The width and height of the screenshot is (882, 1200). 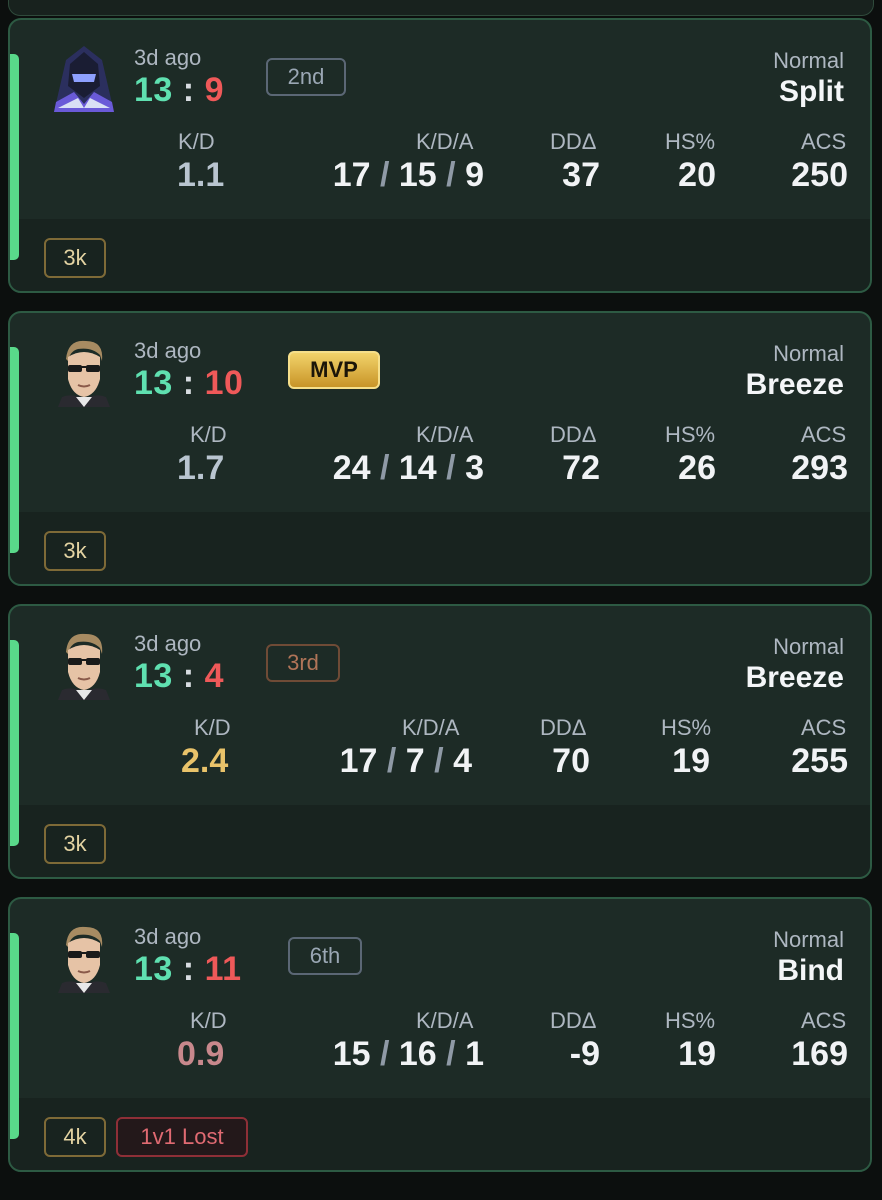 I want to click on hs-value: 26, so click(x=697, y=468).